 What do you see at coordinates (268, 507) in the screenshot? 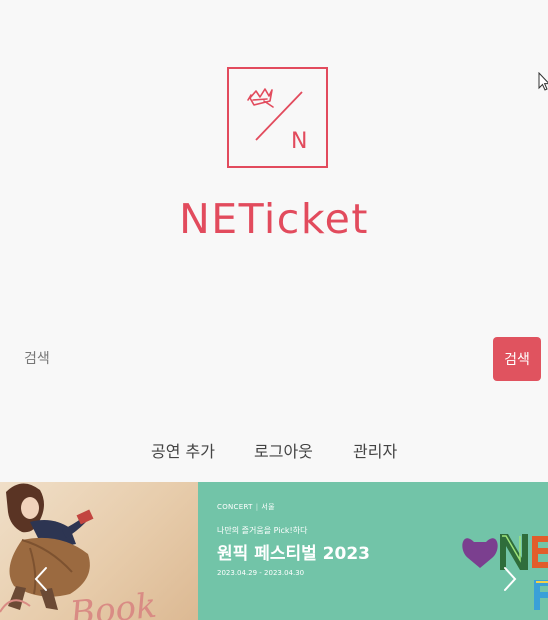
I see `slide-region: 서울` at bounding box center [268, 507].